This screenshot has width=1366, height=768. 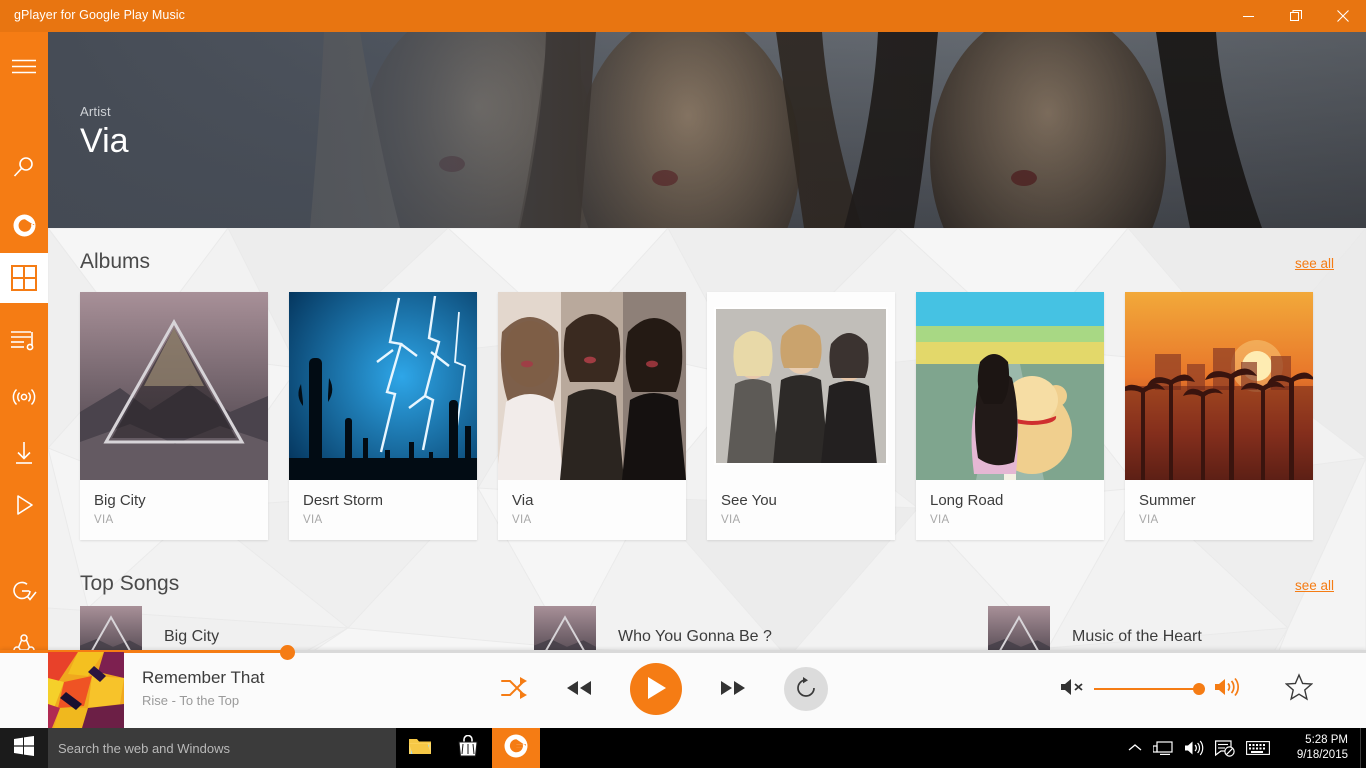 I want to click on albums-see-all-link: see all, so click(x=1314, y=263).